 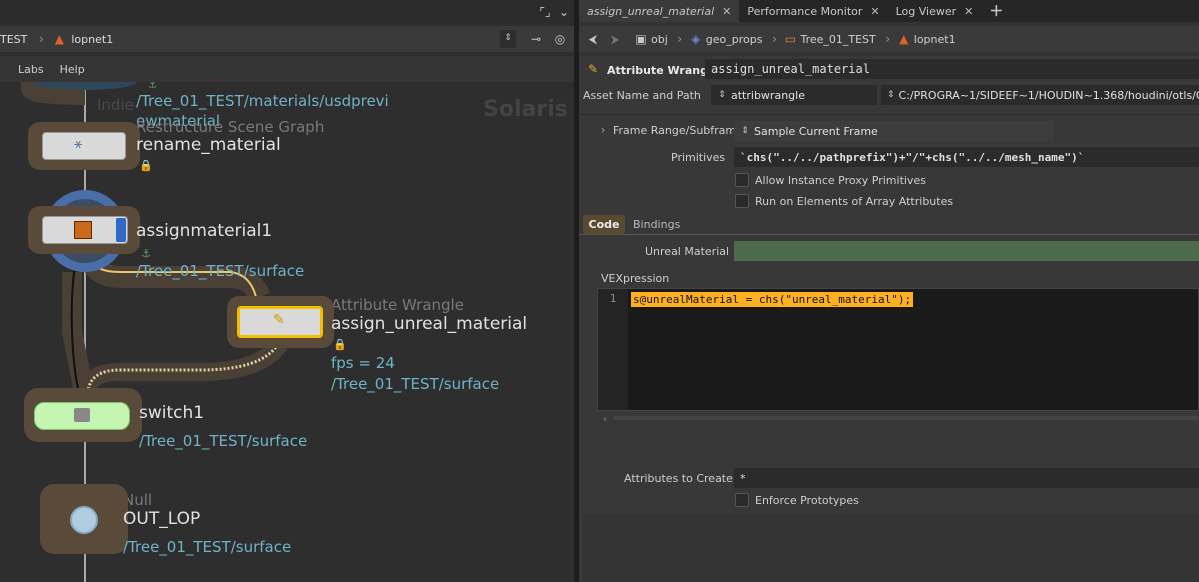 What do you see at coordinates (698, 157) in the screenshot?
I see `primitives-label: Primitives` at bounding box center [698, 157].